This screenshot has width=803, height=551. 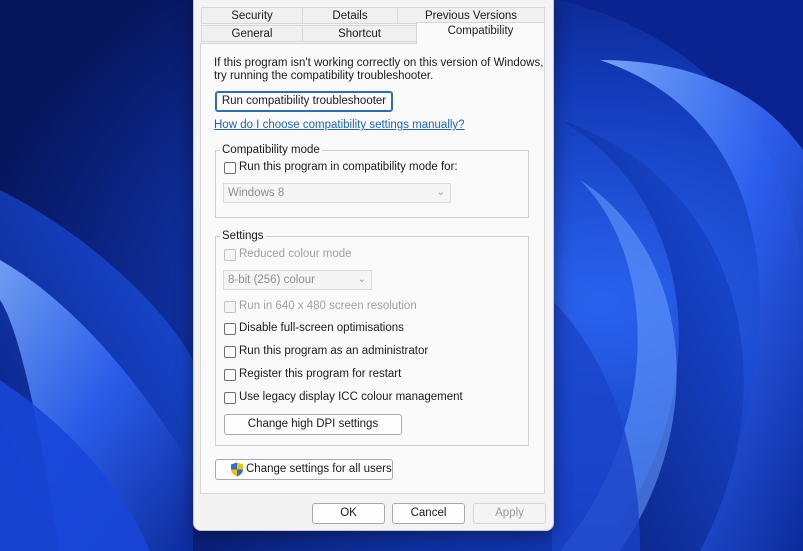 I want to click on run-troubleshooter-button: Run compatibility troubleshooter, so click(x=304, y=101).